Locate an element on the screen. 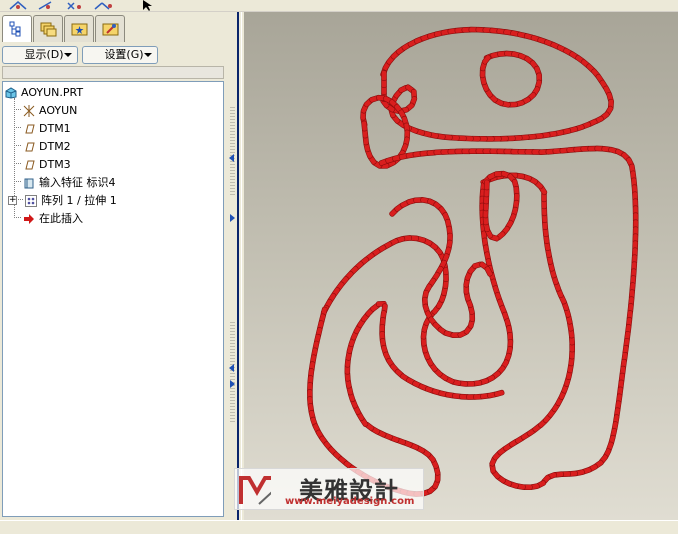  model-tree-icon is located at coordinates (15, 29).